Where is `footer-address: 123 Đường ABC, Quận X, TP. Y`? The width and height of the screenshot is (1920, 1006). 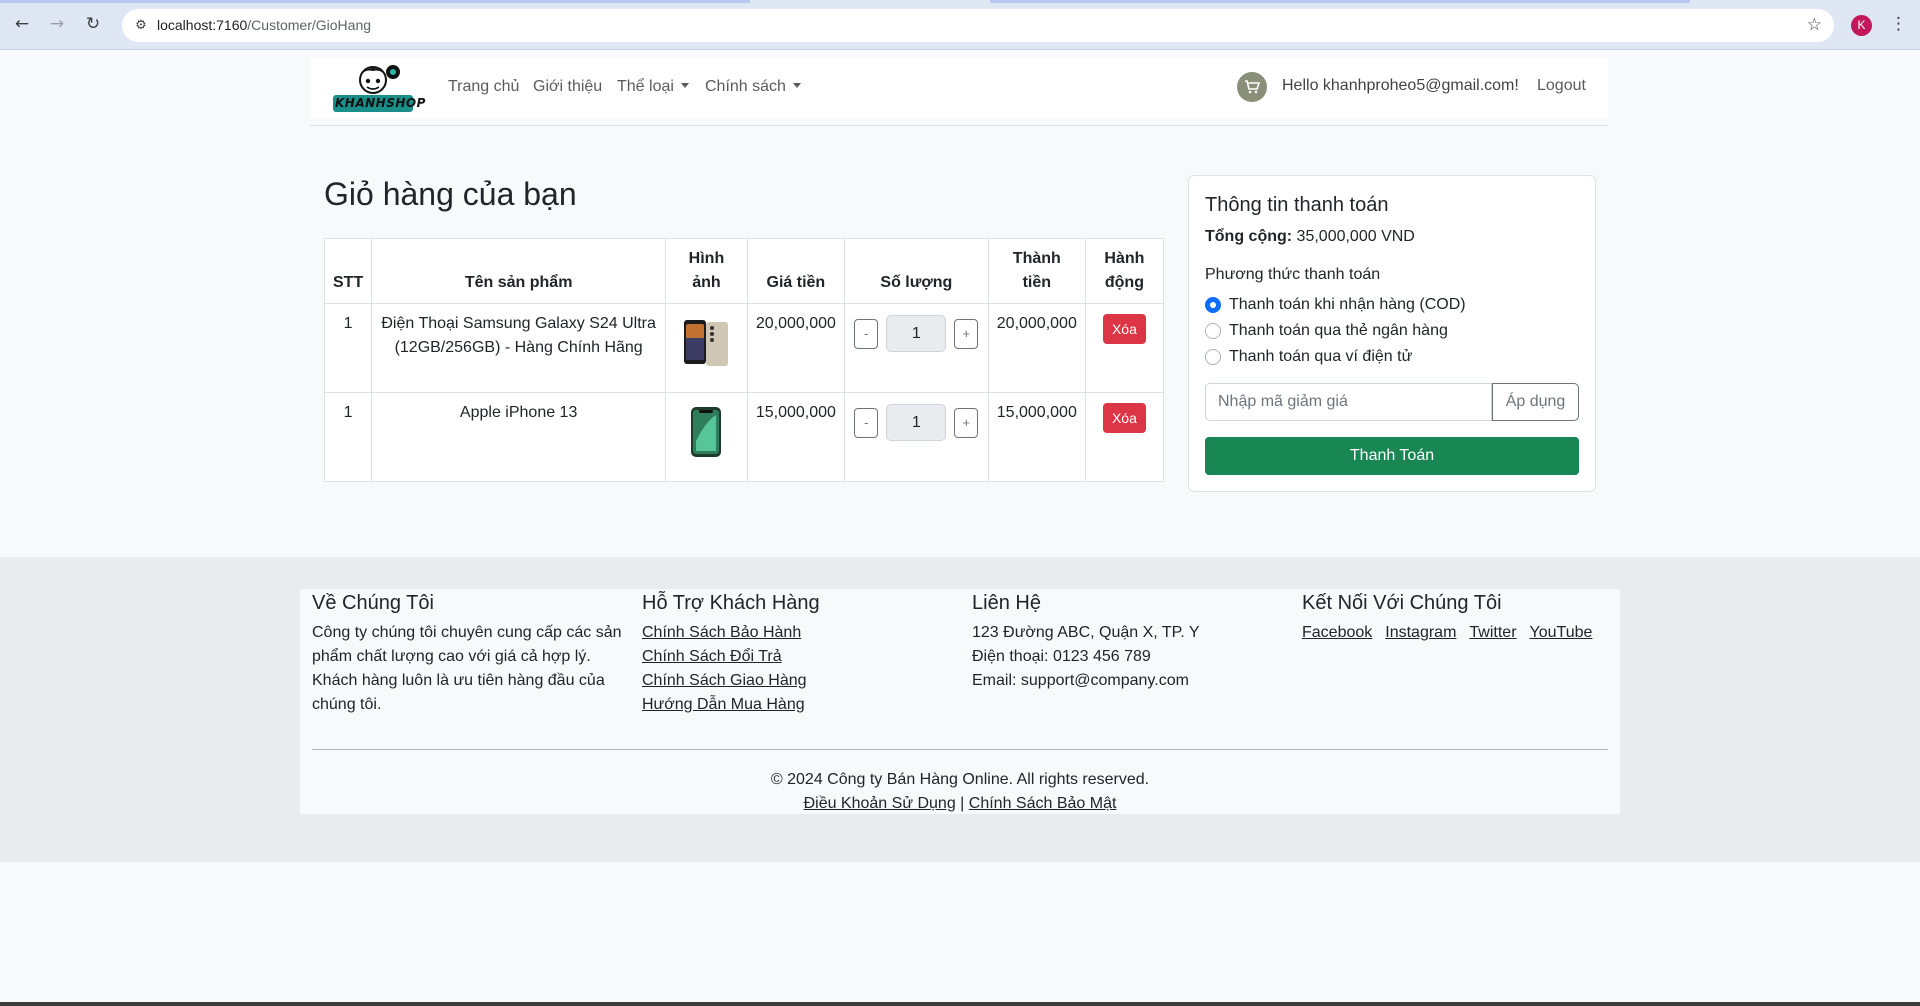
footer-address: 123 Đường ABC, Quận X, TP. Y is located at coordinates (1086, 632).